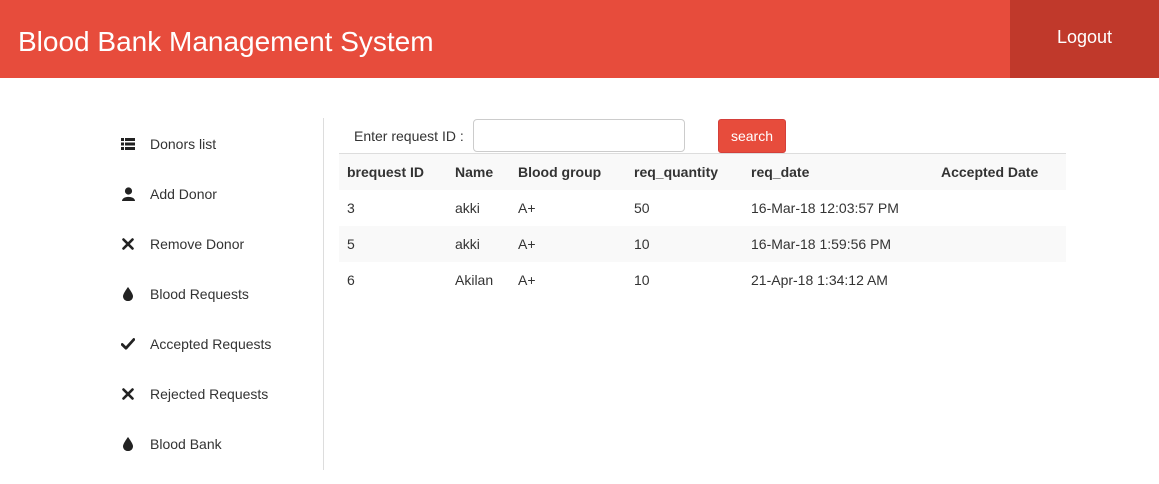 Image resolution: width=1159 pixels, height=484 pixels. I want to click on sidebar-item-rejected-requests: Rejected Requests, so click(194, 394).